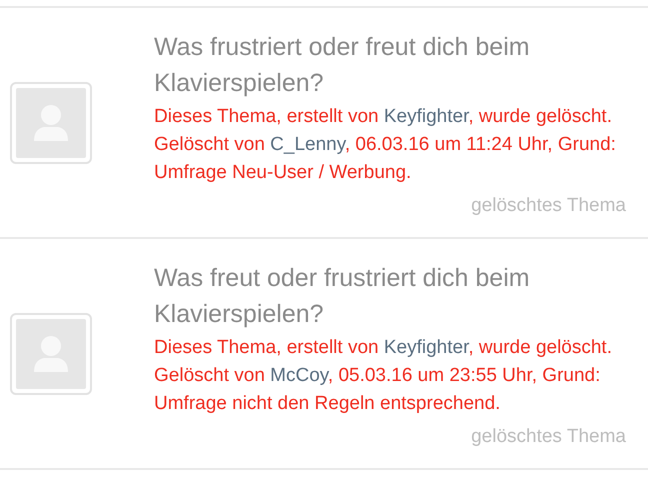 This screenshot has height=482, width=648. What do you see at coordinates (299, 375) in the screenshot?
I see `user-link: McCoy` at bounding box center [299, 375].